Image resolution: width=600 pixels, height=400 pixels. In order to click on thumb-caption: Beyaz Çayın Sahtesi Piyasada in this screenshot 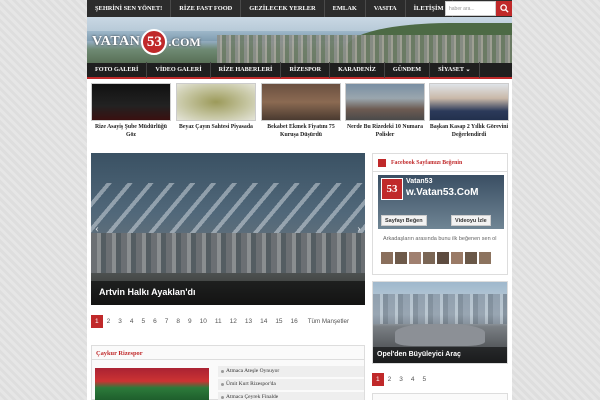, I will do `click(216, 127)`.